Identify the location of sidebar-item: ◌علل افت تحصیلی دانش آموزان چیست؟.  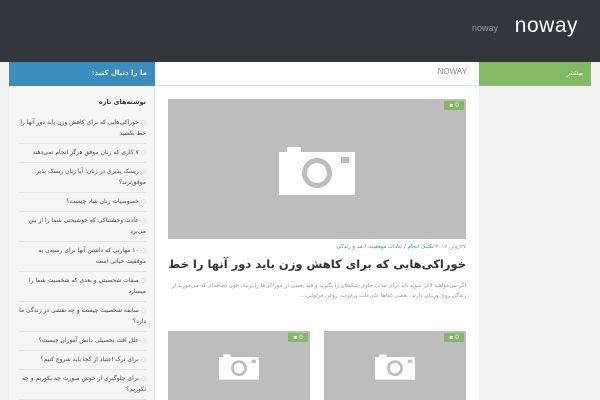
(82, 341).